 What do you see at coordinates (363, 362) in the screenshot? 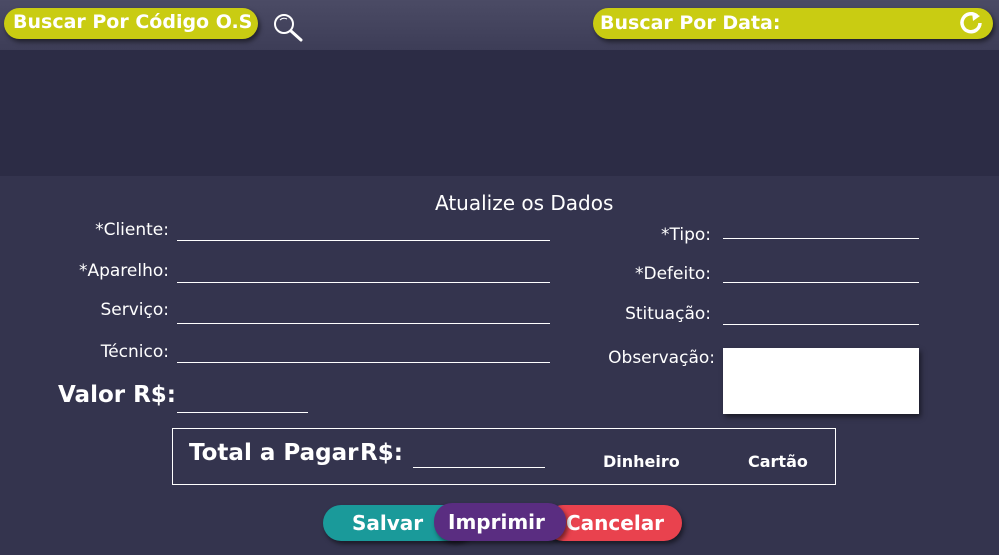
I see `tecnico-underline` at bounding box center [363, 362].